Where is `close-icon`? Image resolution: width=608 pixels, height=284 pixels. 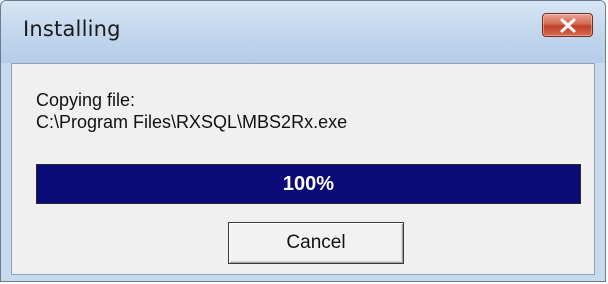
close-icon is located at coordinates (568, 25).